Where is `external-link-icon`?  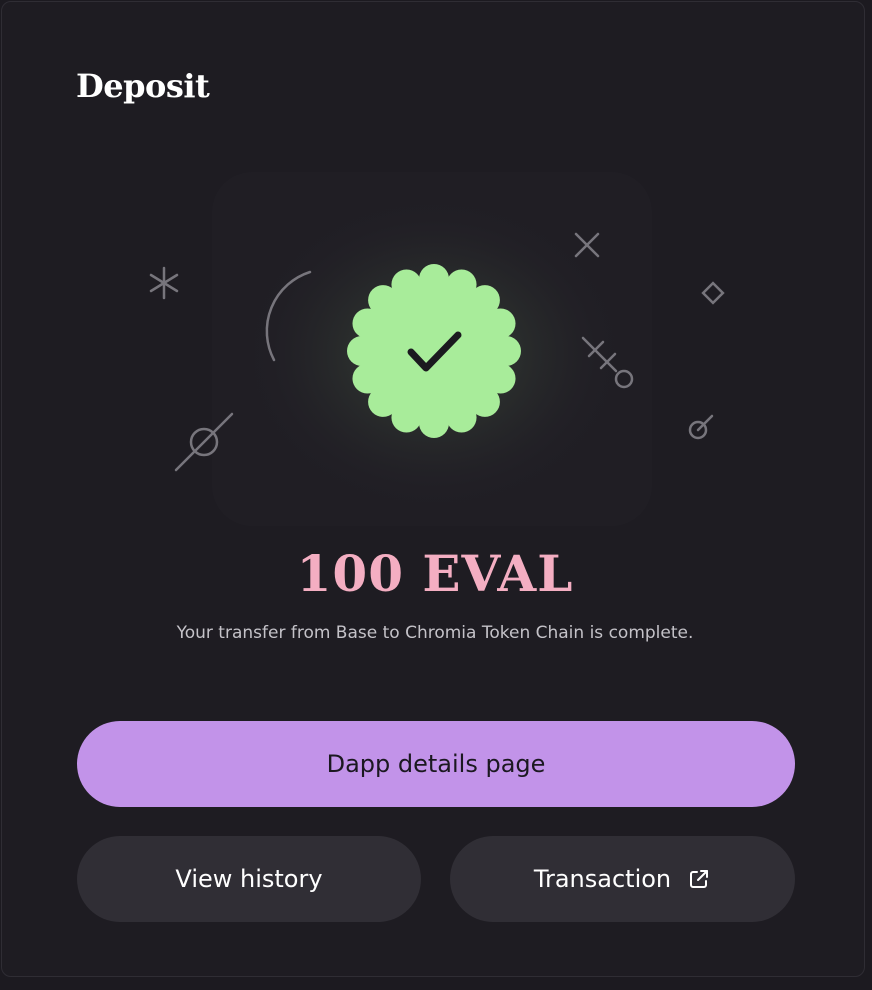 external-link-icon is located at coordinates (699, 879).